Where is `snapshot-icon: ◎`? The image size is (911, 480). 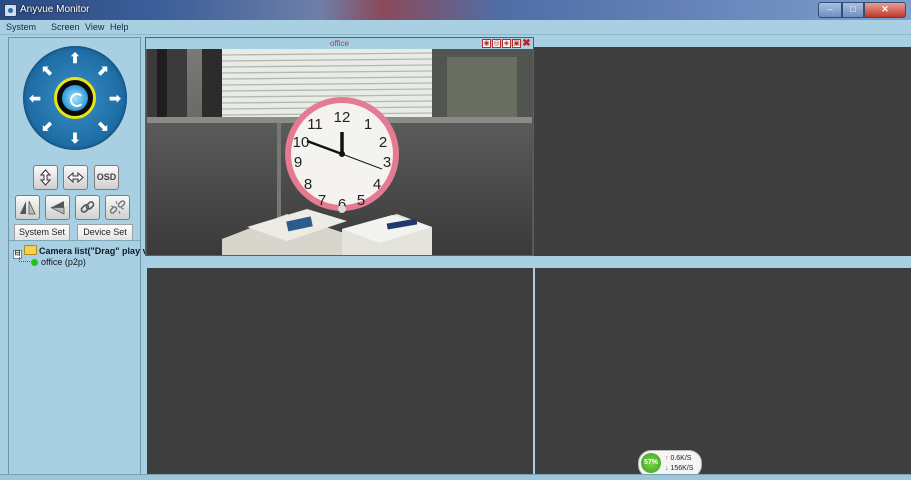
snapshot-icon: ◎ is located at coordinates (496, 43).